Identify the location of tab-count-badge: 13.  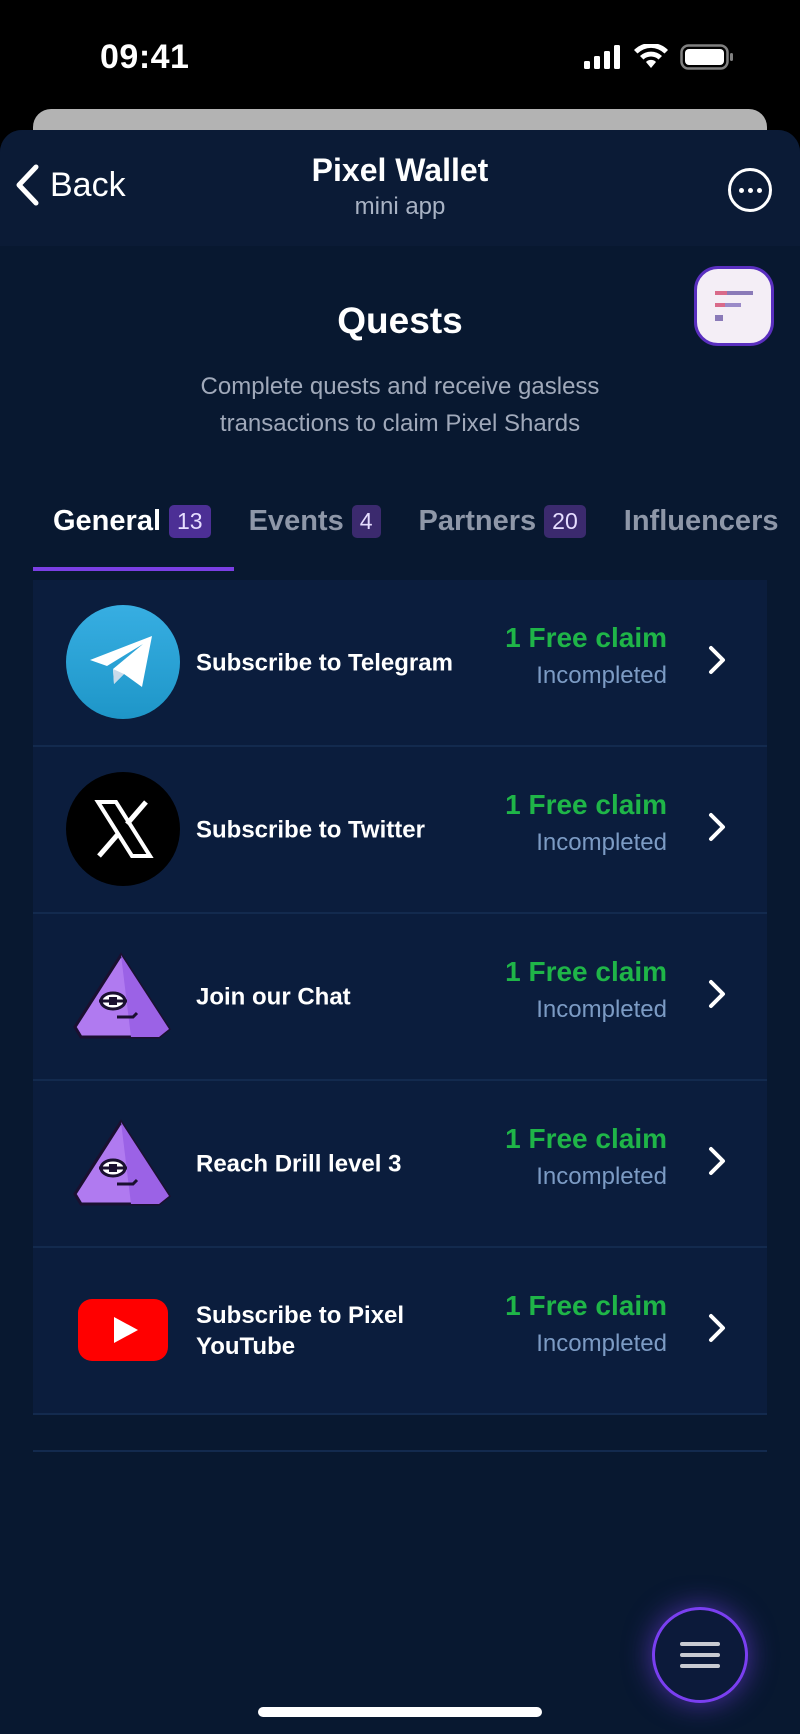
(190, 521).